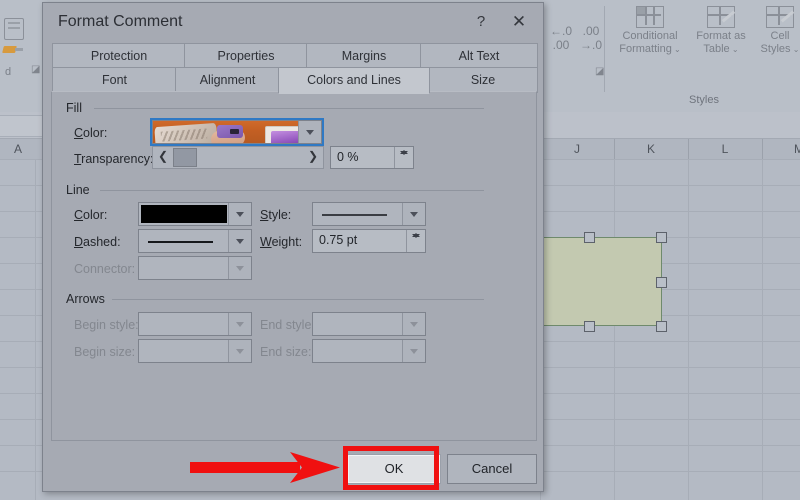  I want to click on black-color-swatch, so click(184, 214).